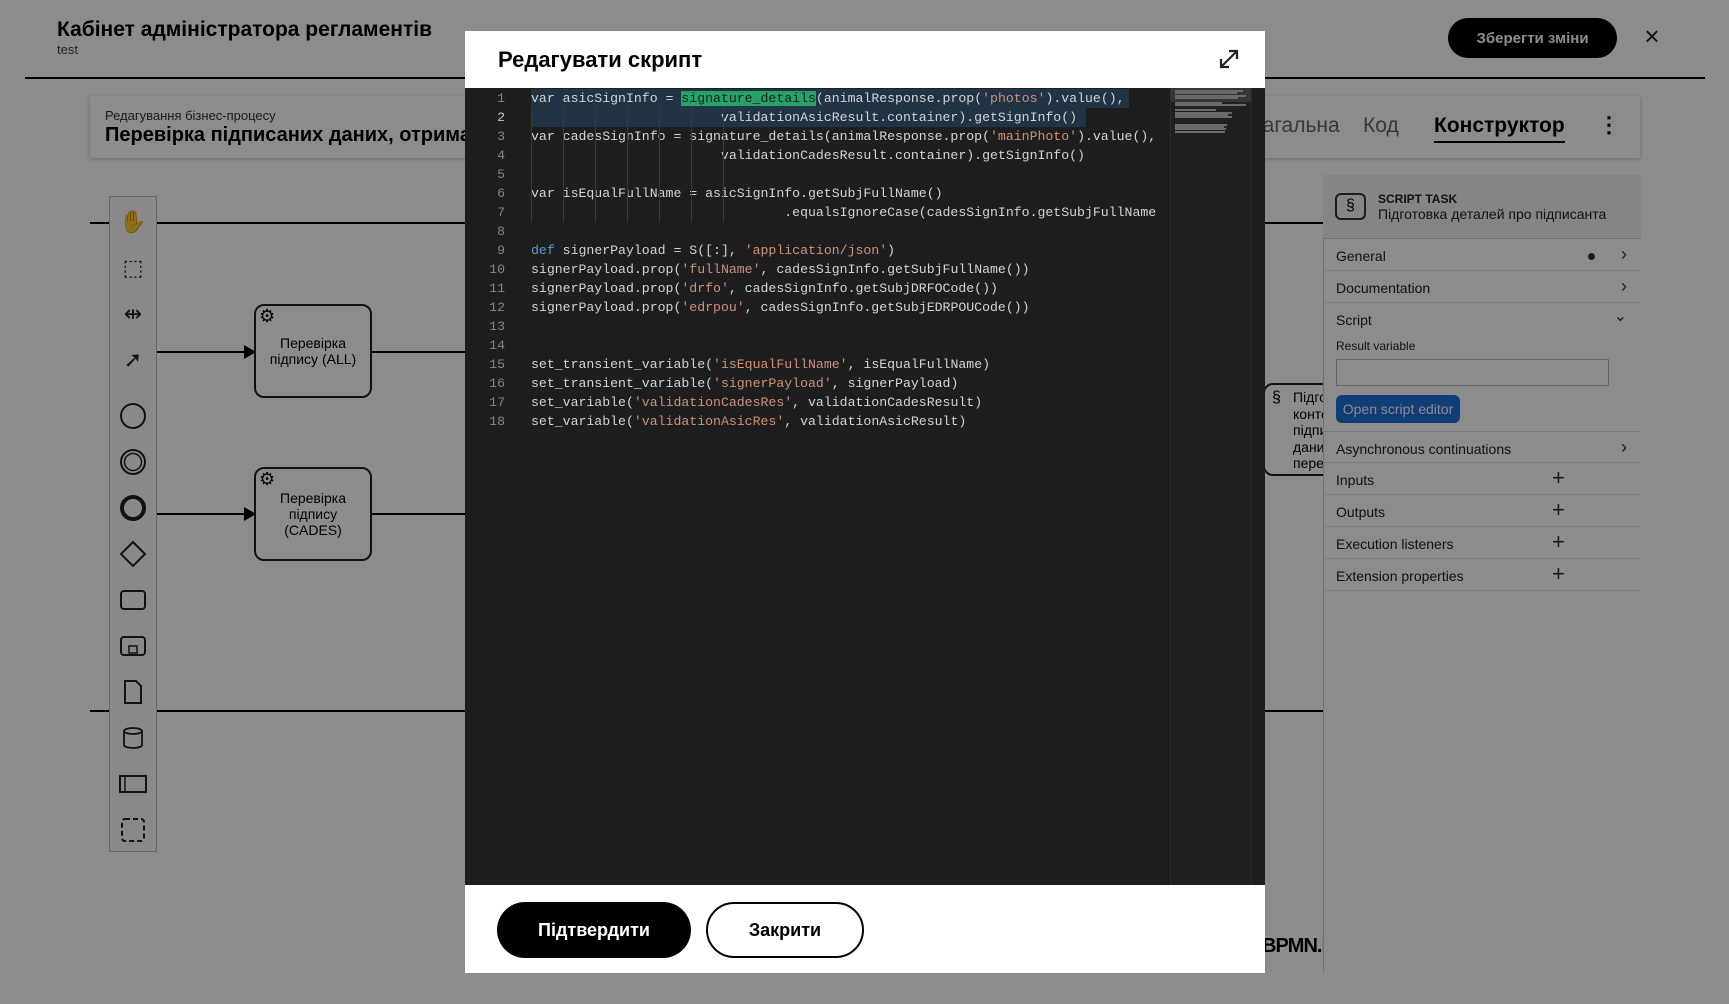 This screenshot has width=1729, height=1004. What do you see at coordinates (815, 345) in the screenshot?
I see `code-line: 14` at bounding box center [815, 345].